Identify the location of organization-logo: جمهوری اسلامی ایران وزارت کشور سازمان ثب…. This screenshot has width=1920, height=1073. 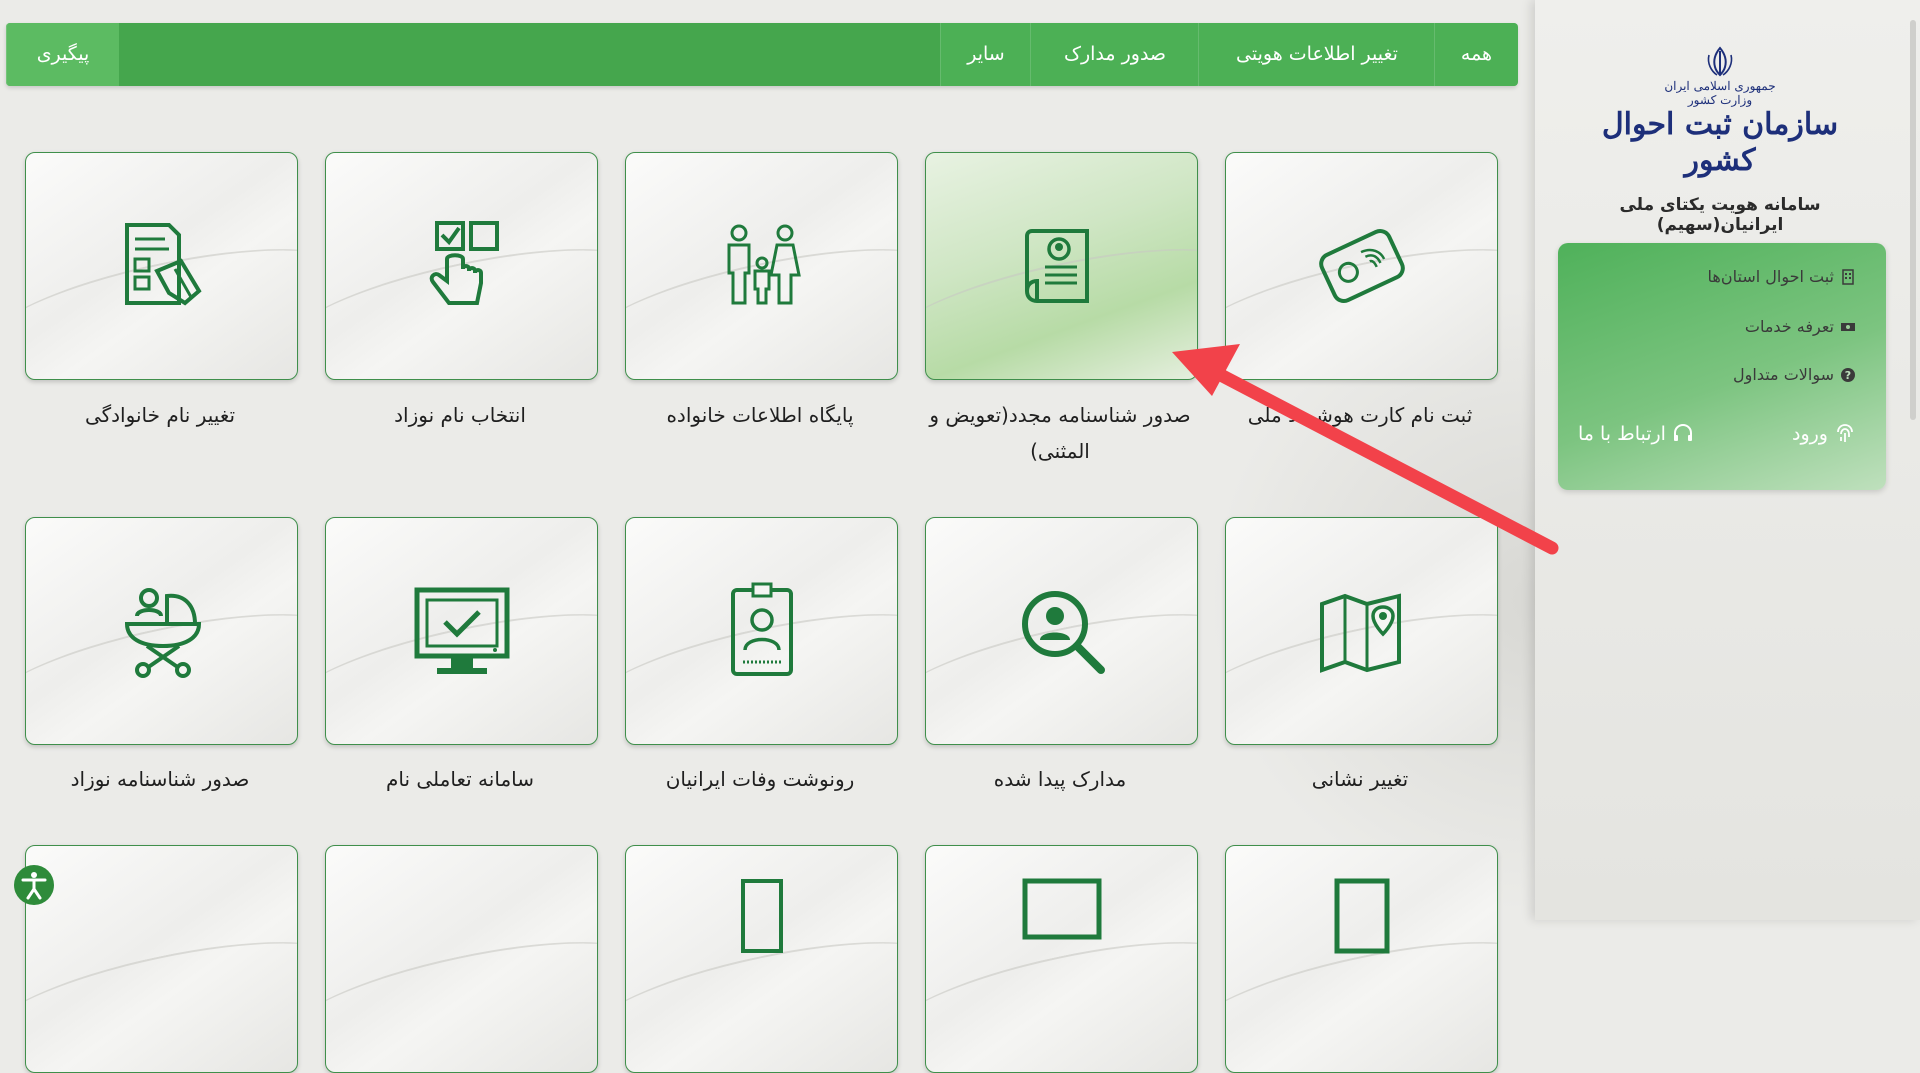
(1720, 111).